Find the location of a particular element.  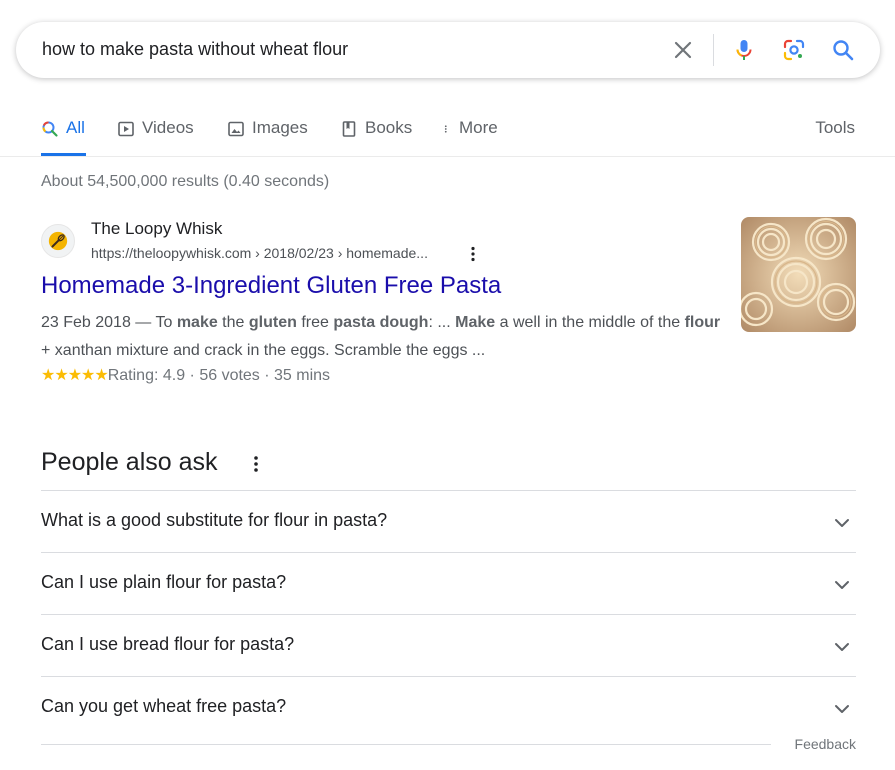

result-title-link: Homemade 3-Ingredient Gluten Free Pasta is located at coordinates (271, 286).